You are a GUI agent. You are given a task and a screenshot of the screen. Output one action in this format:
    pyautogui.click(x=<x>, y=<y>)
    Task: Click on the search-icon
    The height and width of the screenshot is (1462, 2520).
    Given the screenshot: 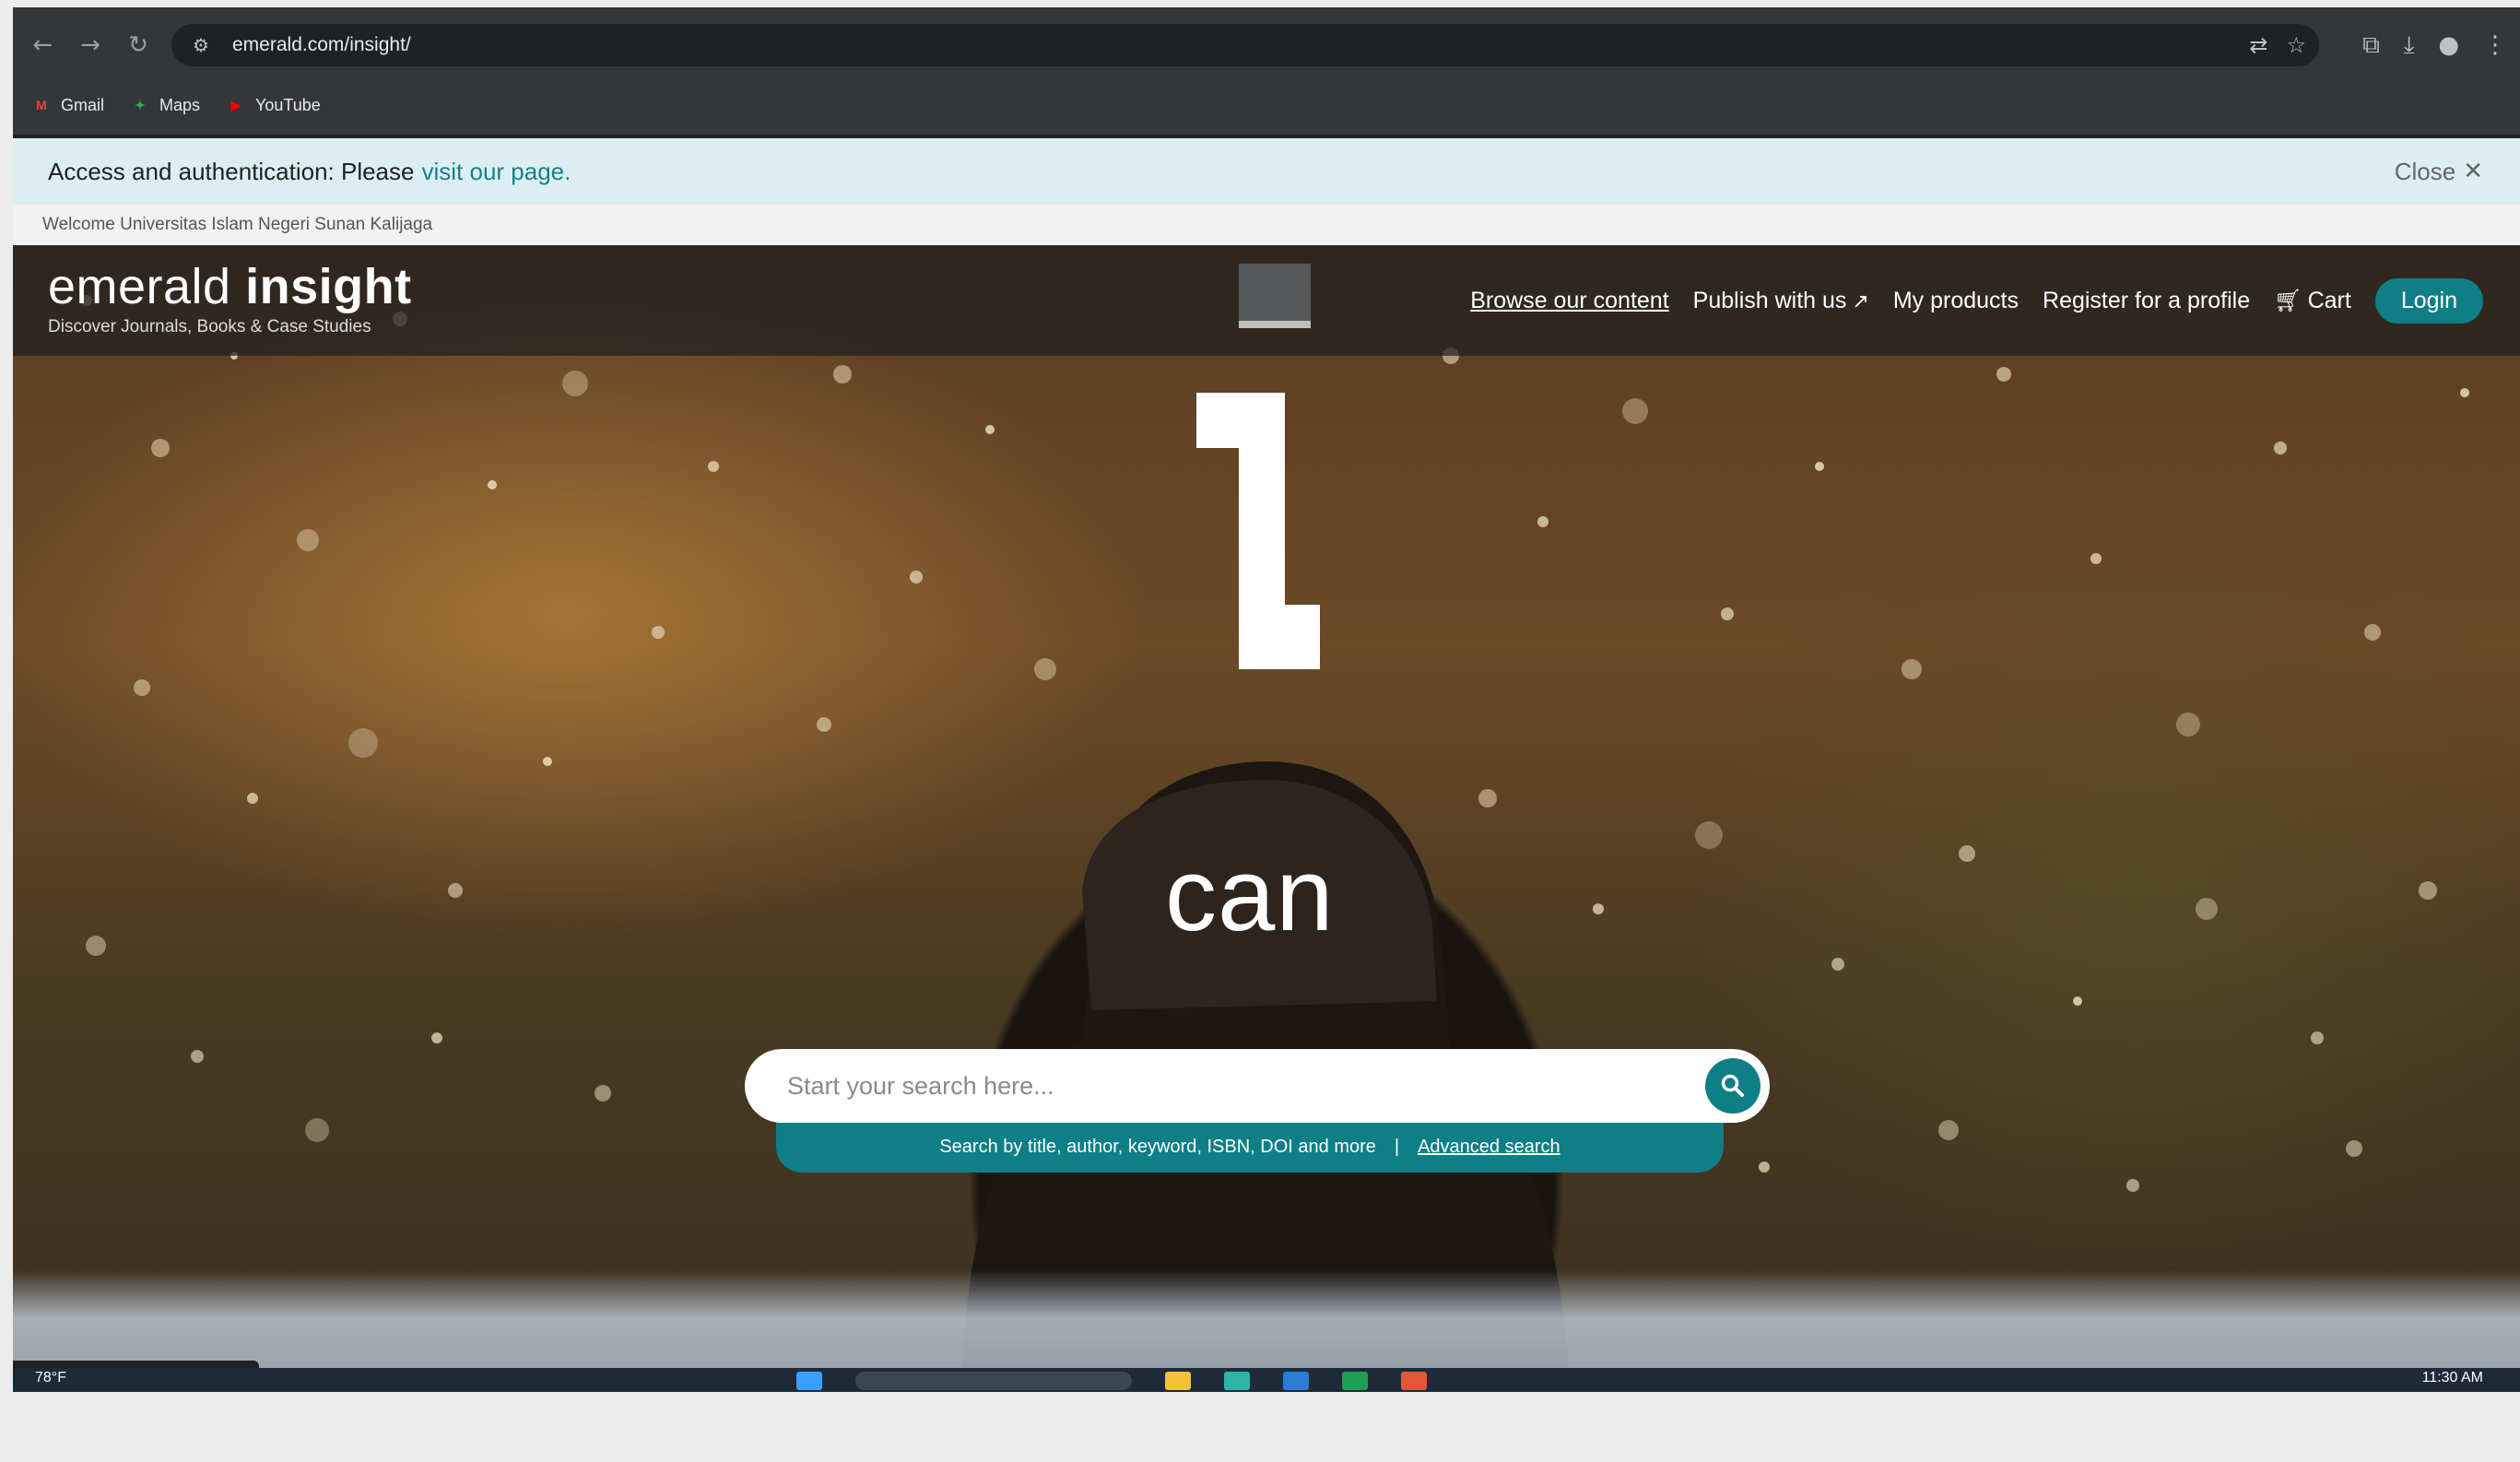 What is the action you would take?
    pyautogui.click(x=1732, y=1085)
    